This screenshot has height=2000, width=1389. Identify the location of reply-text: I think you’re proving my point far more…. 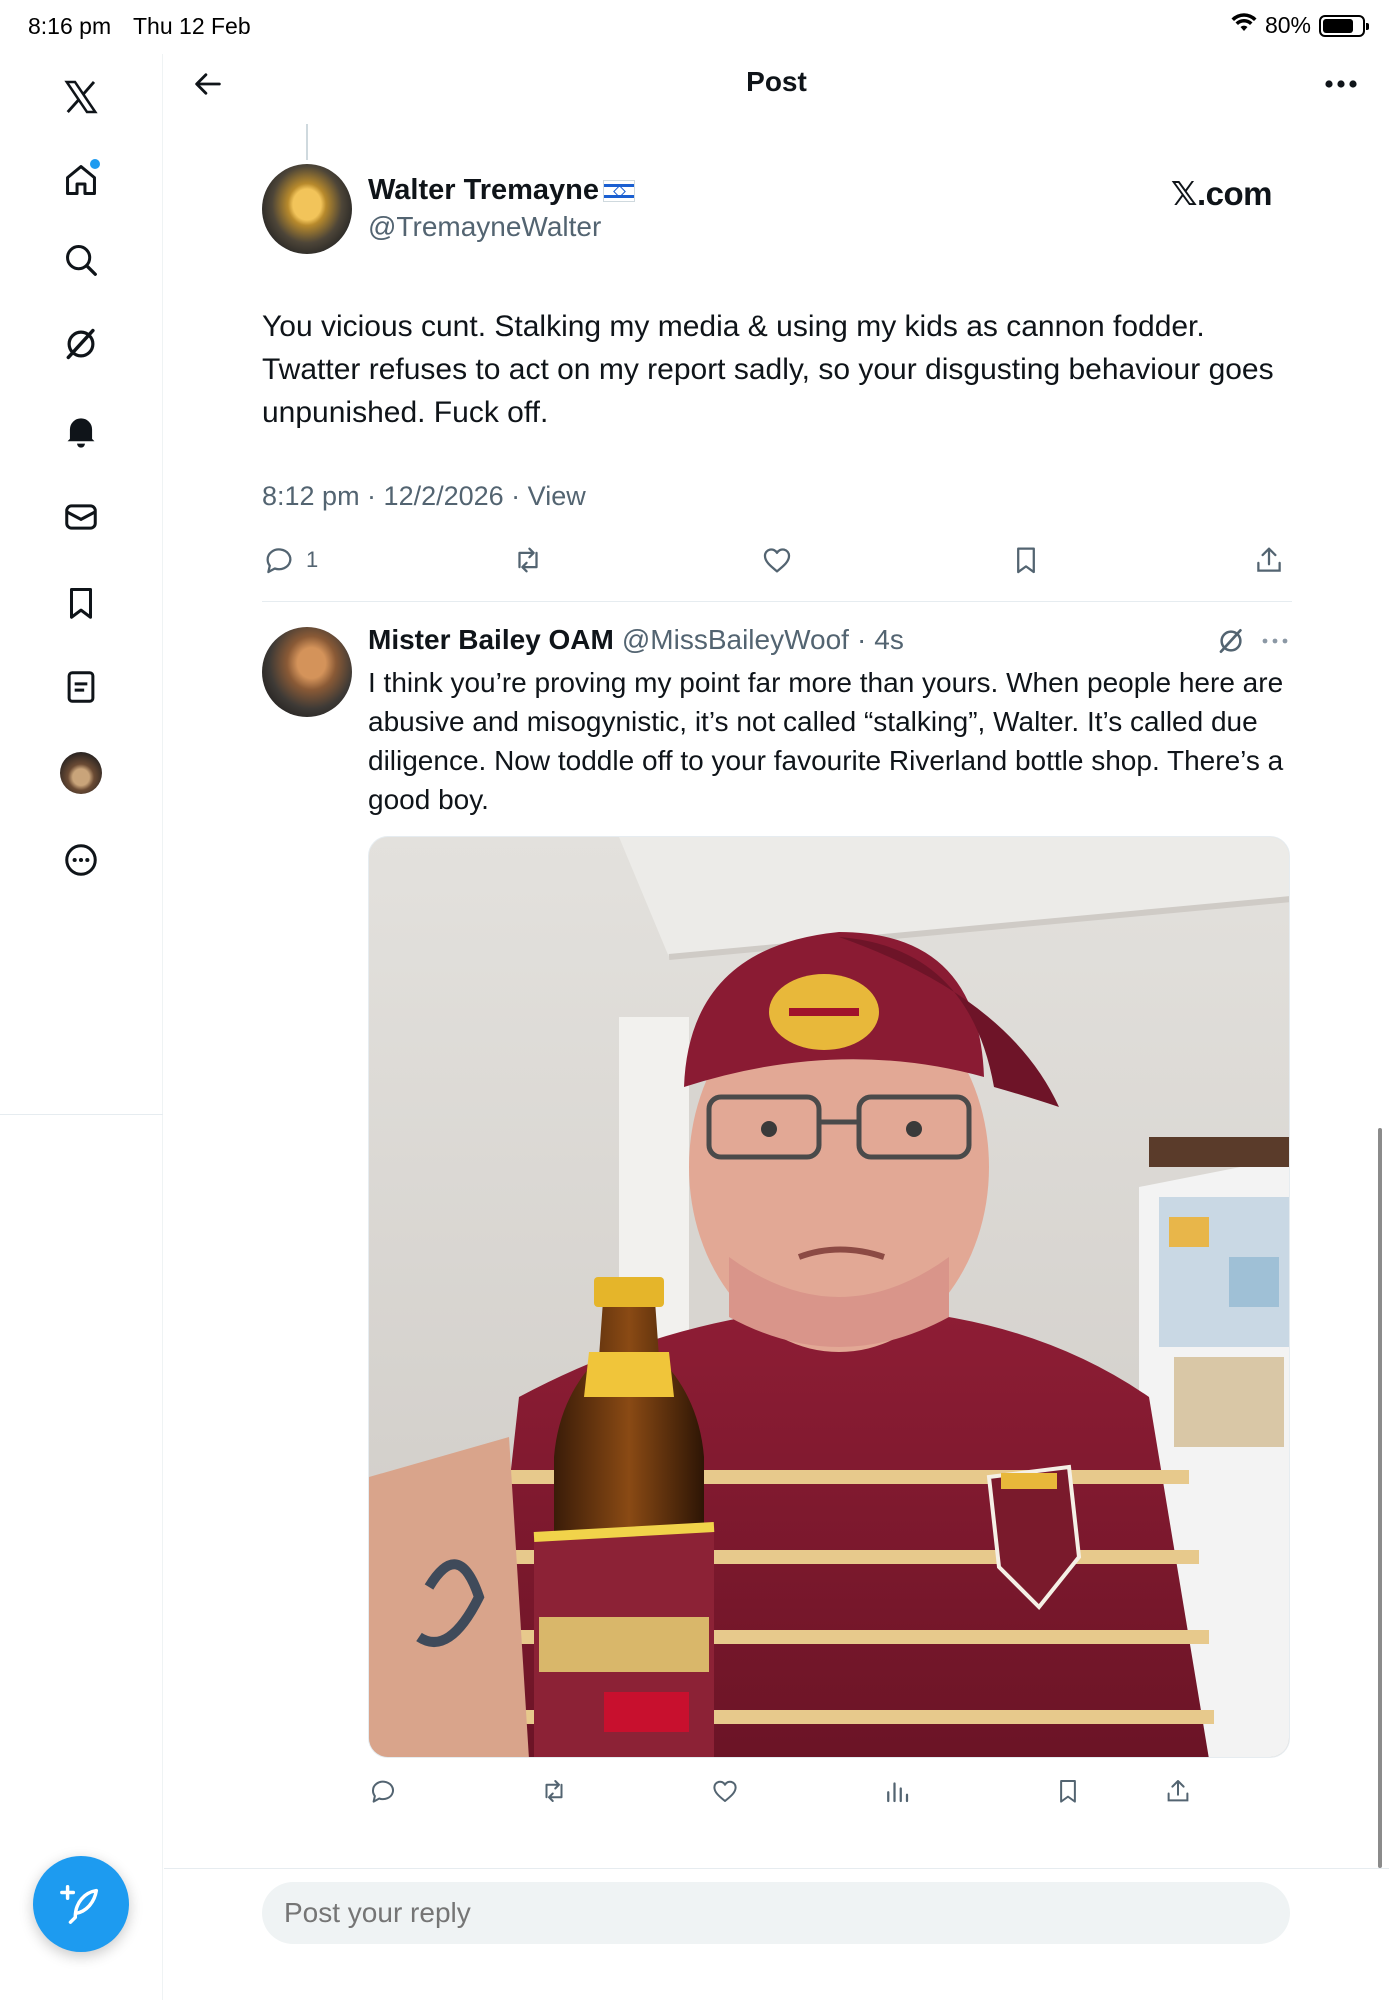
(826, 741).